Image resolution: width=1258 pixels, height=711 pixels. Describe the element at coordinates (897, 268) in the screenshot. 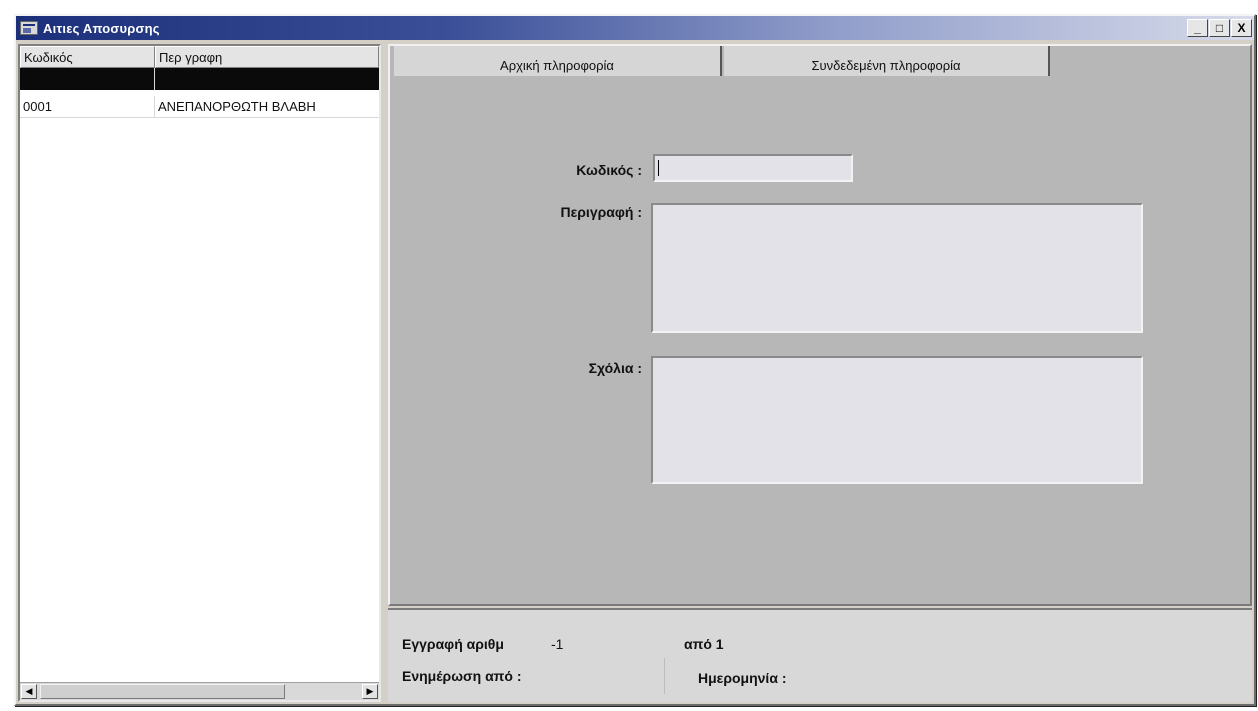

I see `description-field` at that location.